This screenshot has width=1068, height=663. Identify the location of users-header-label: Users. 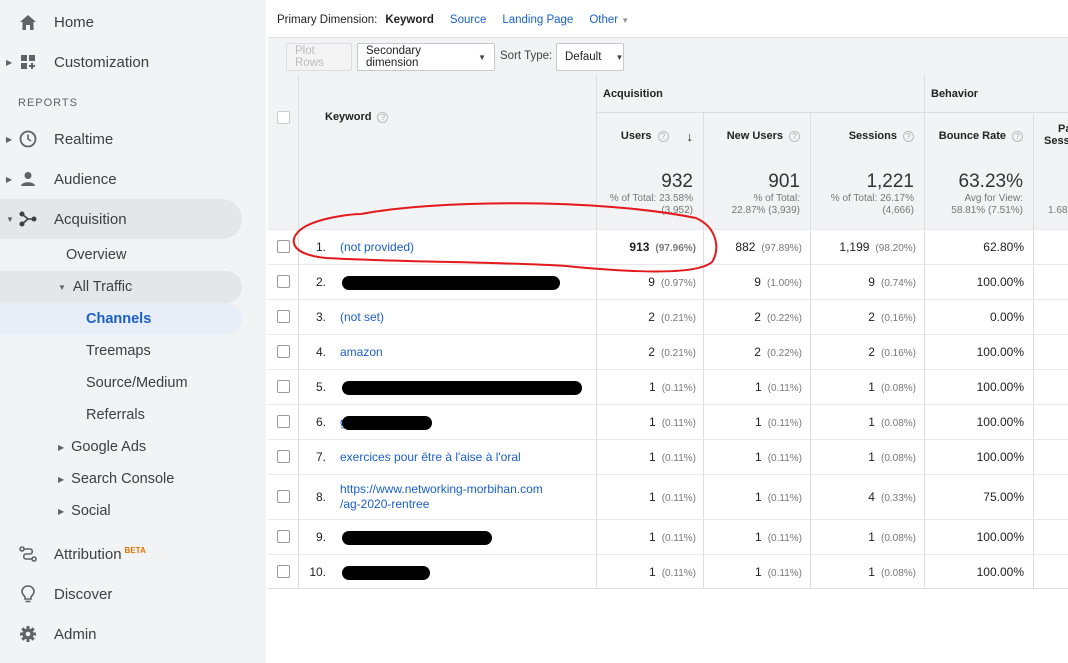
(636, 136).